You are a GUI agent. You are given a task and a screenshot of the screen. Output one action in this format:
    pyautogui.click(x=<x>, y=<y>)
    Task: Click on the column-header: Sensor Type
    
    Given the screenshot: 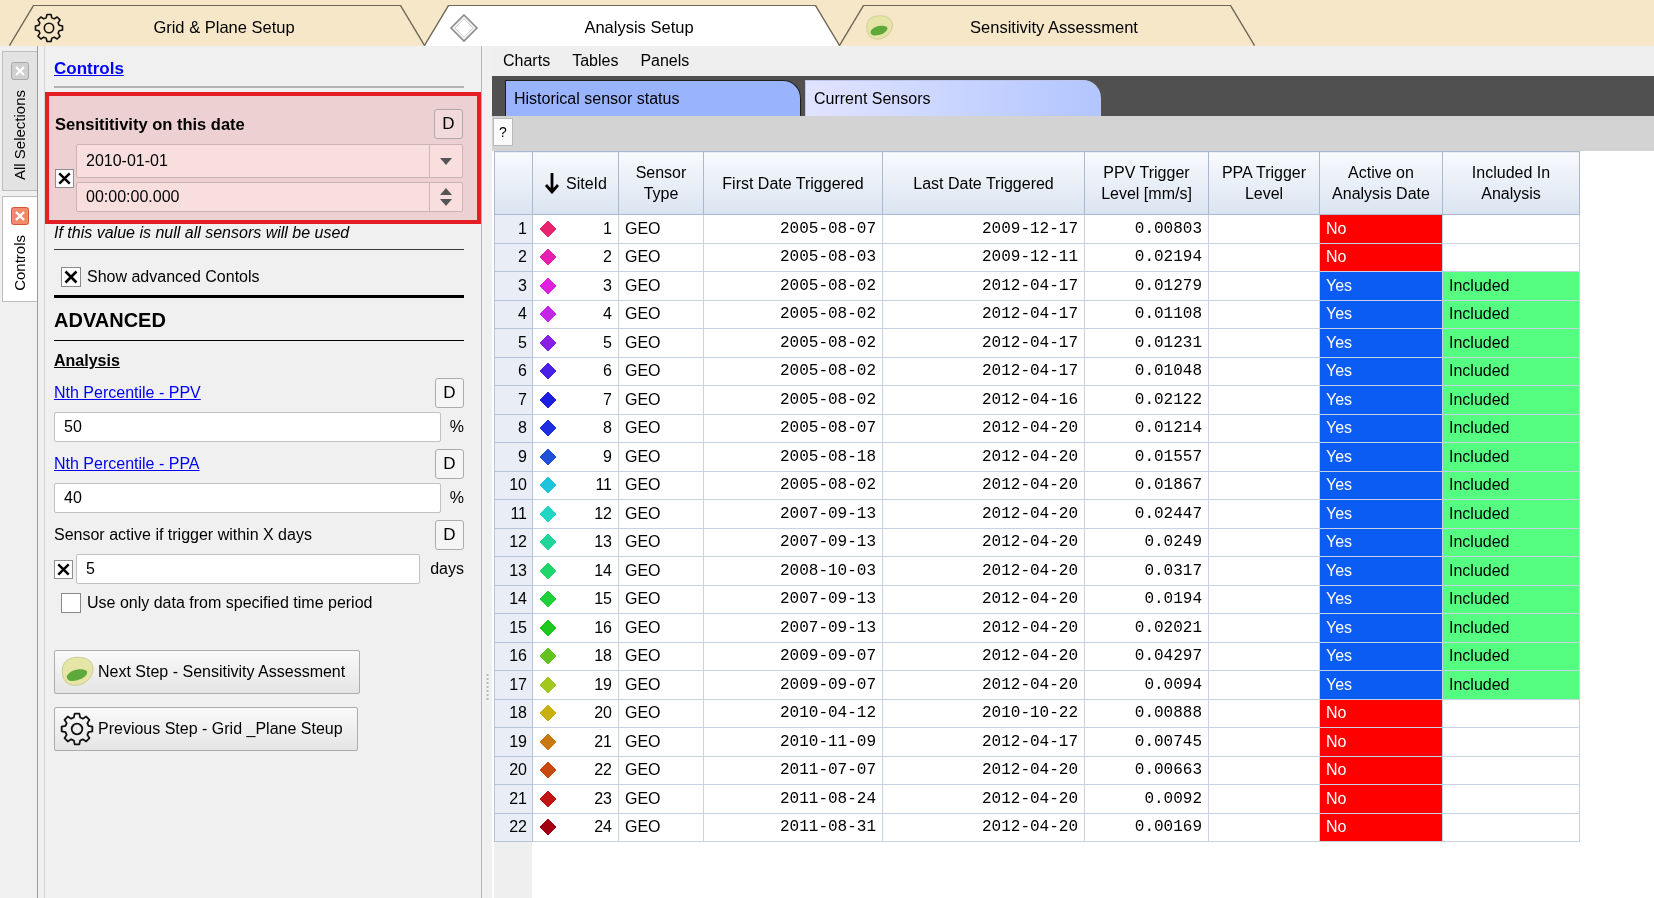 What is the action you would take?
    pyautogui.click(x=661, y=183)
    